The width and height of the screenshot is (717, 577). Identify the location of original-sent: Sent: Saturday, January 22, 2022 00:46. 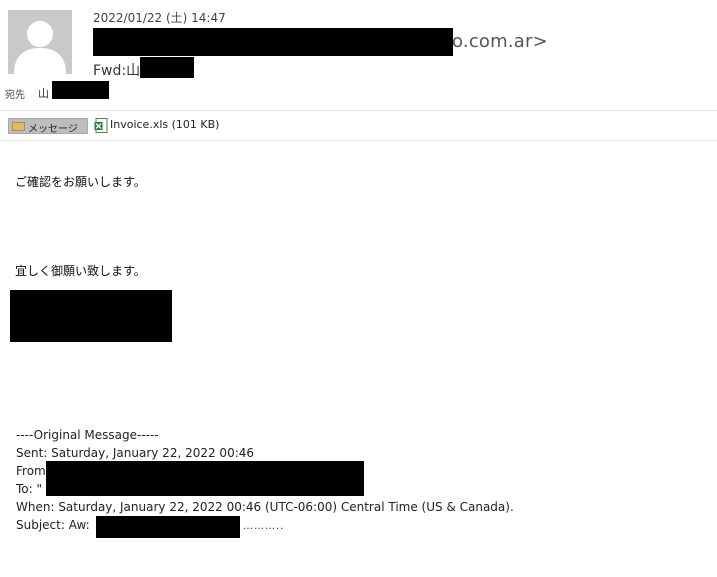
(135, 453).